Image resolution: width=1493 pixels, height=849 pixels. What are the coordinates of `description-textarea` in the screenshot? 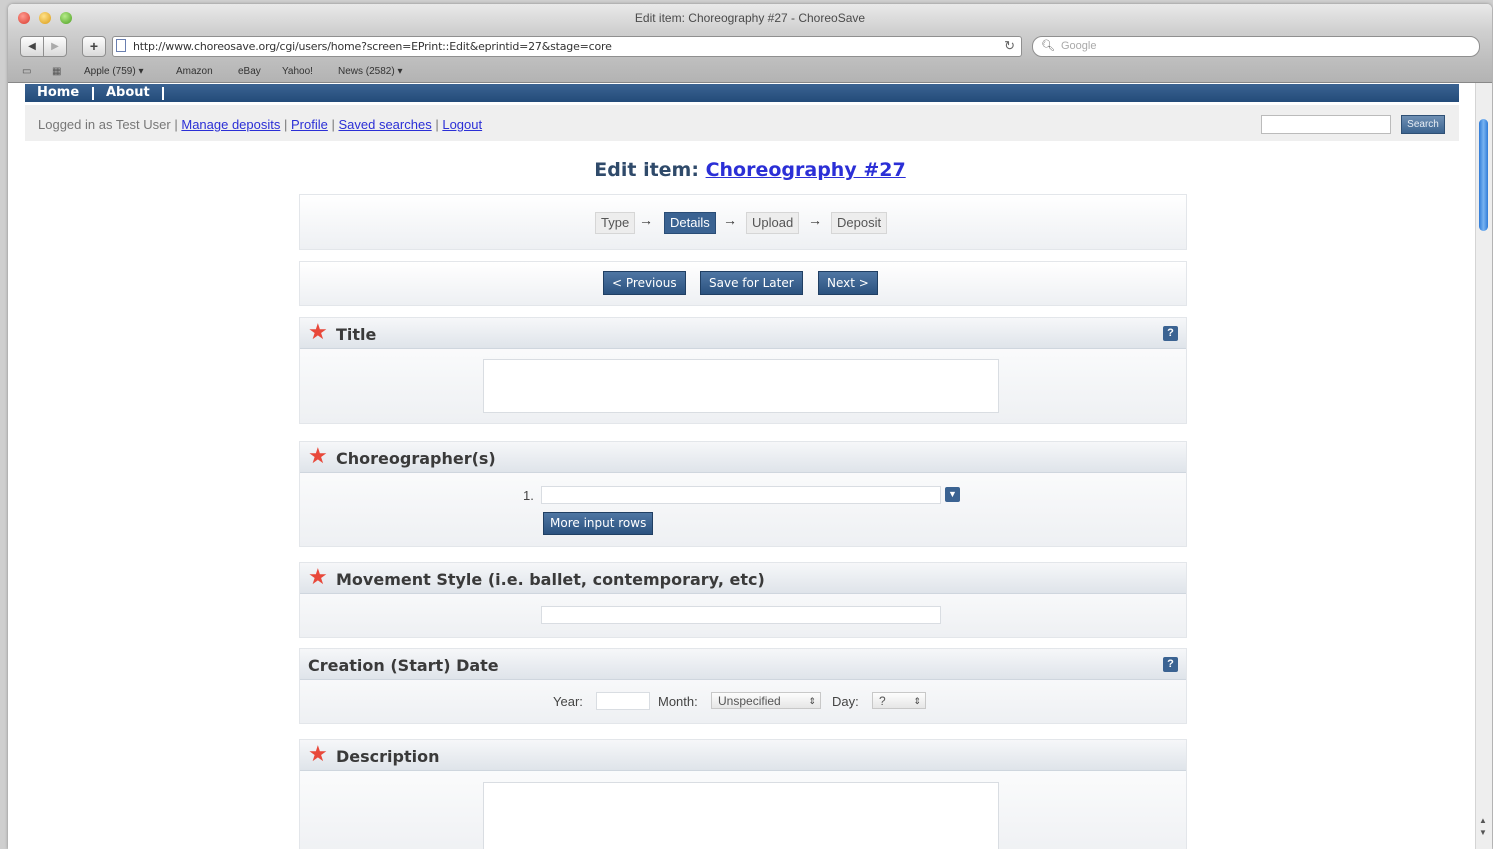 It's located at (741, 815).